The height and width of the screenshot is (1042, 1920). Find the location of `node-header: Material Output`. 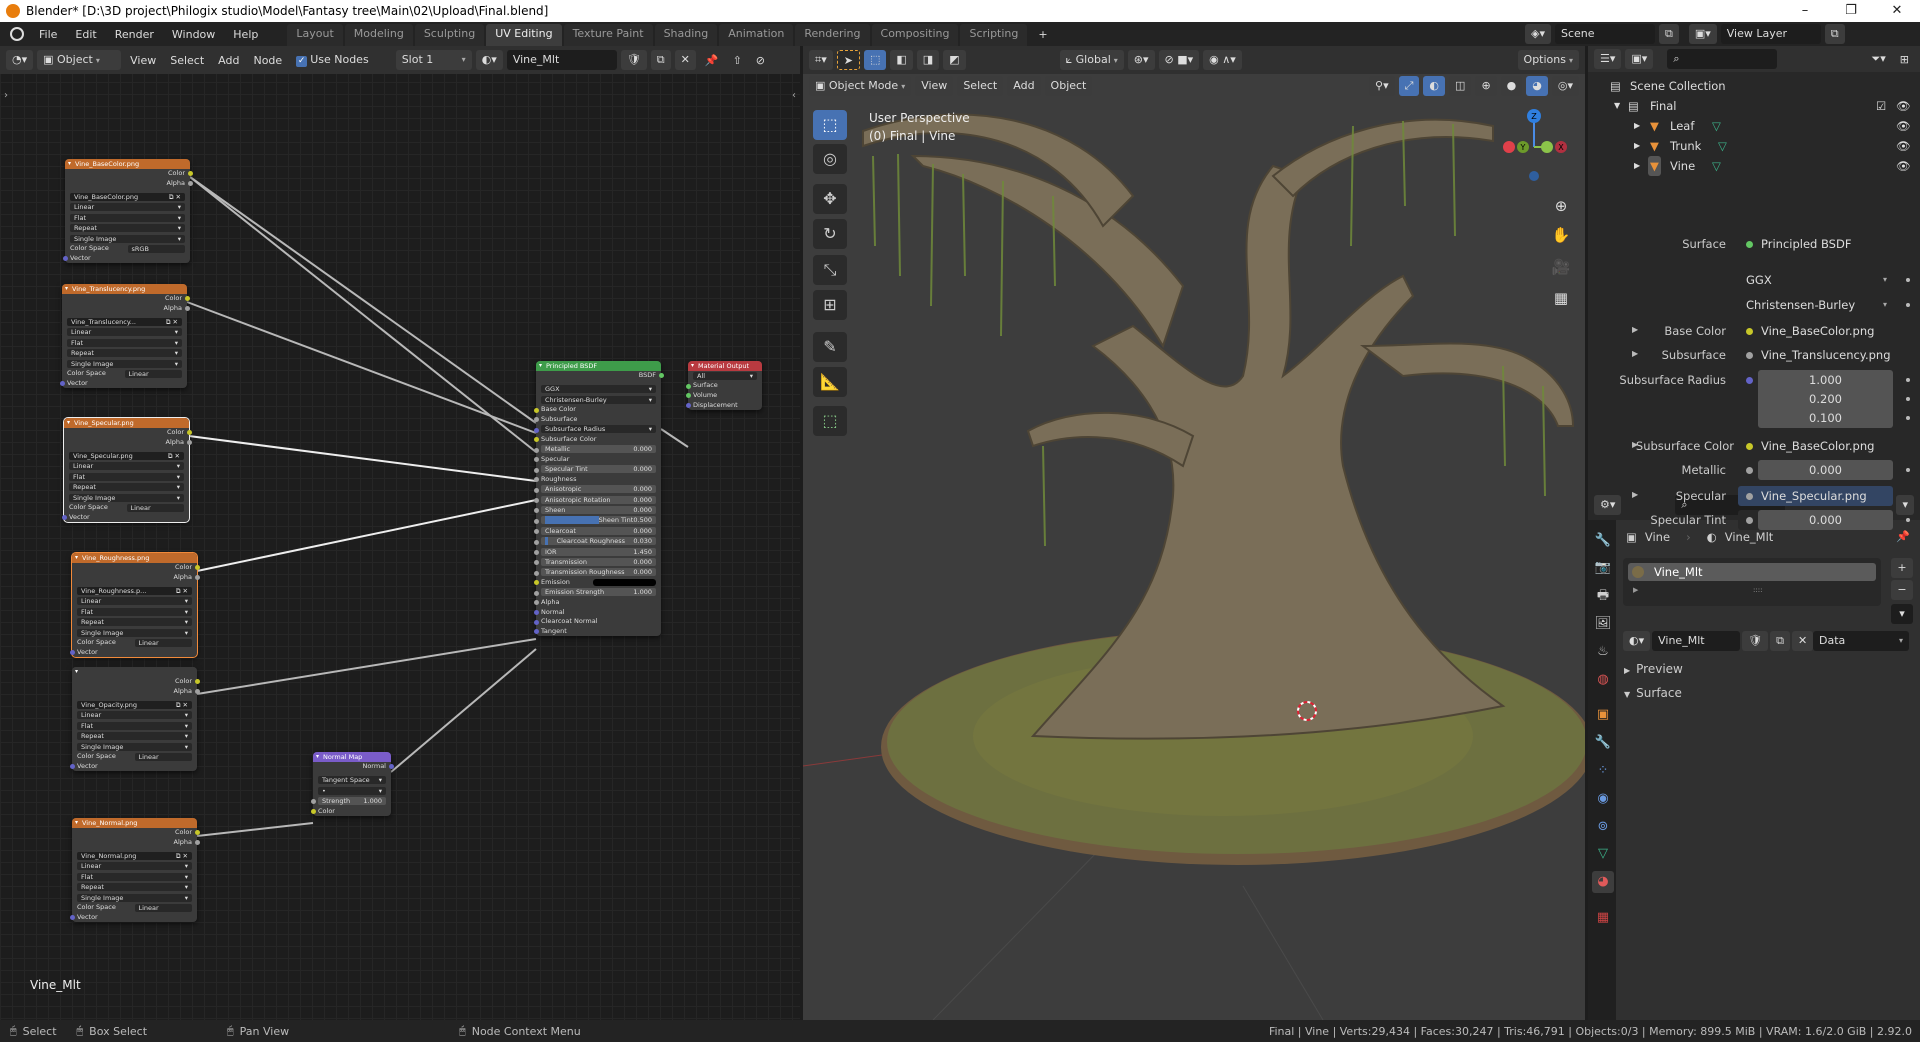

node-header: Material Output is located at coordinates (725, 366).